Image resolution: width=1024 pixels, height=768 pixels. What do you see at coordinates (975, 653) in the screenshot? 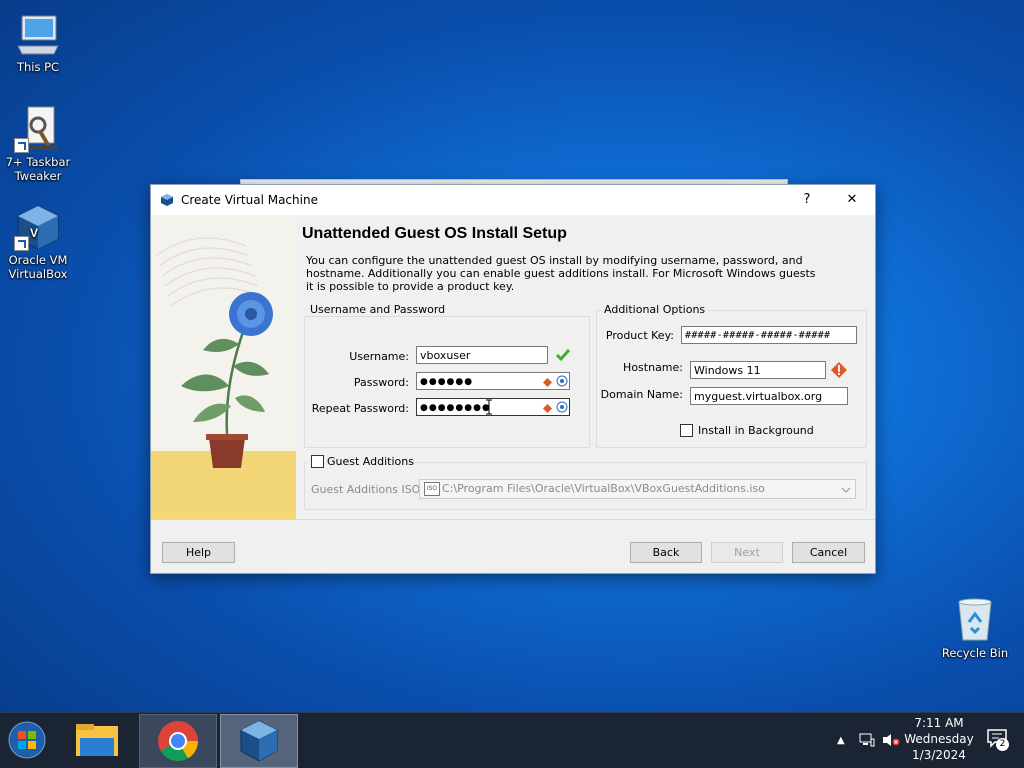
I see `desktop-icon-label: Recycle Bin` at bounding box center [975, 653].